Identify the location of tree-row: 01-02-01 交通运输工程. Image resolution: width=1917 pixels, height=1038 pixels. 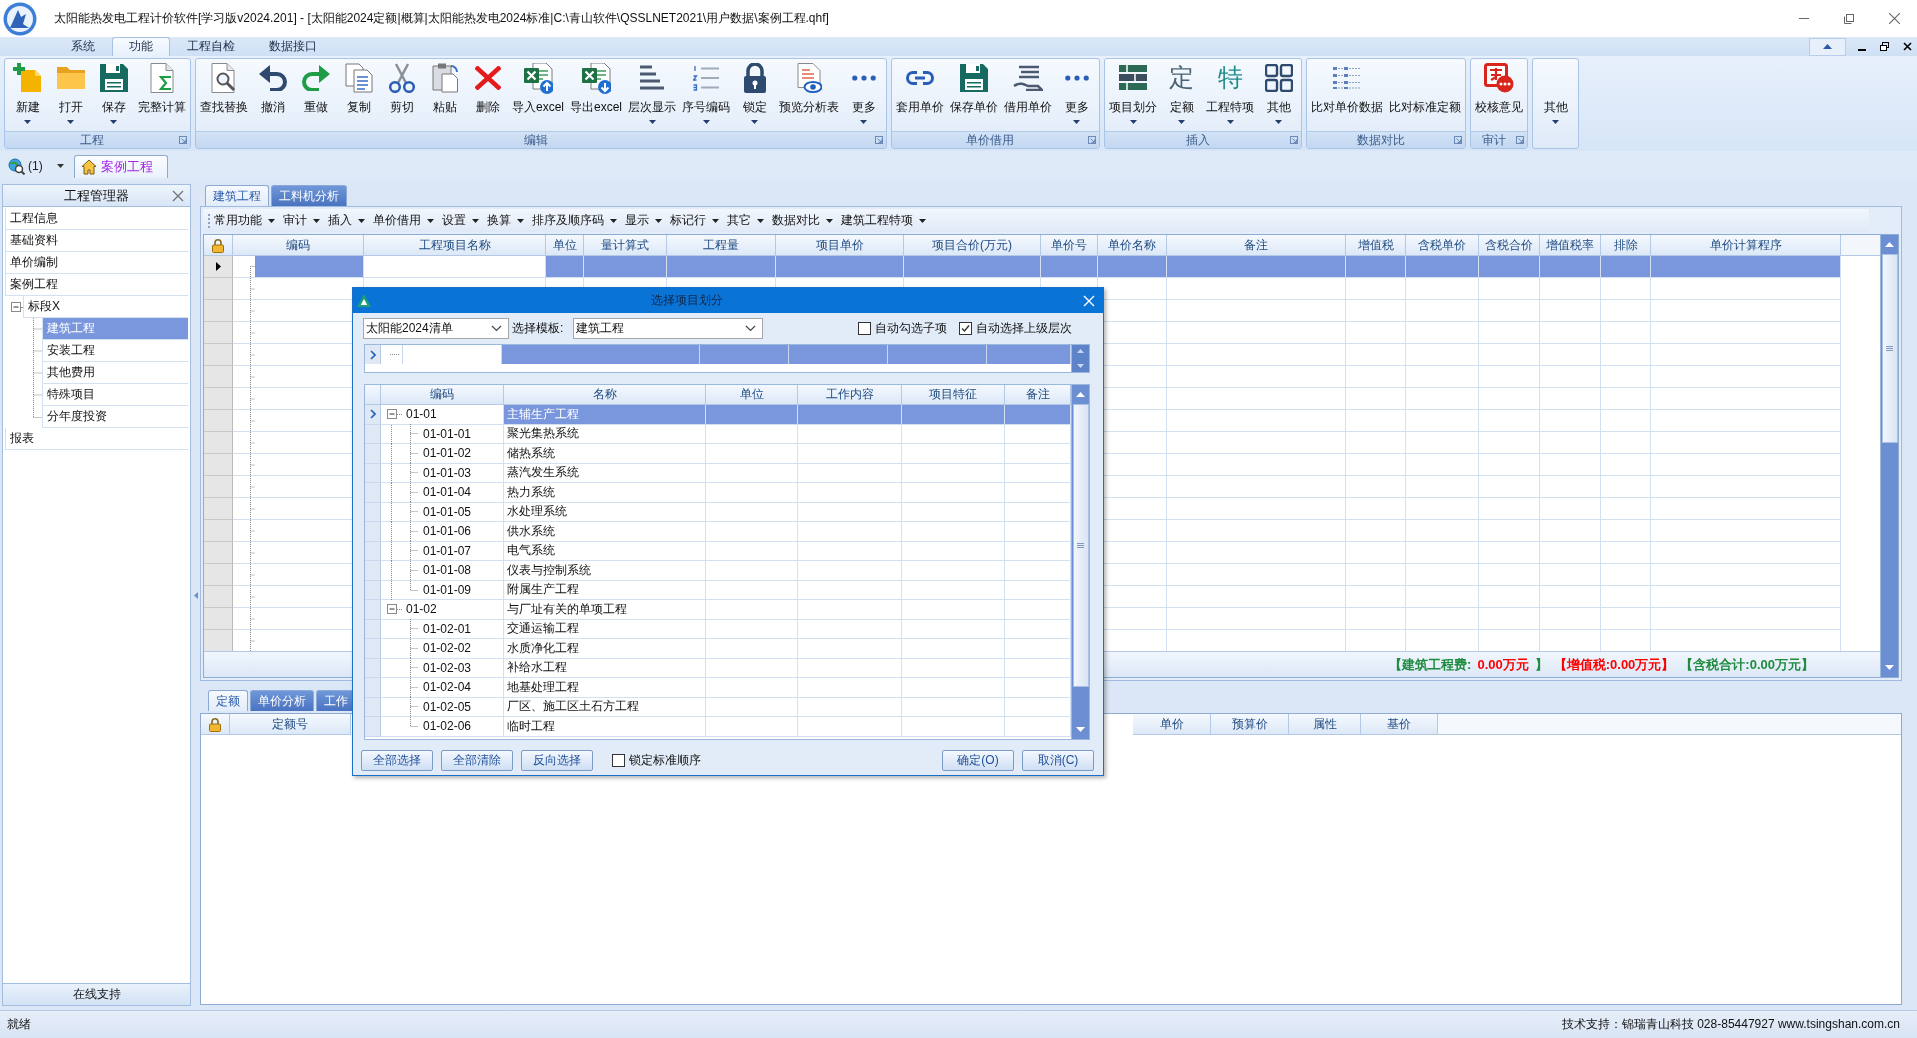
(718, 629).